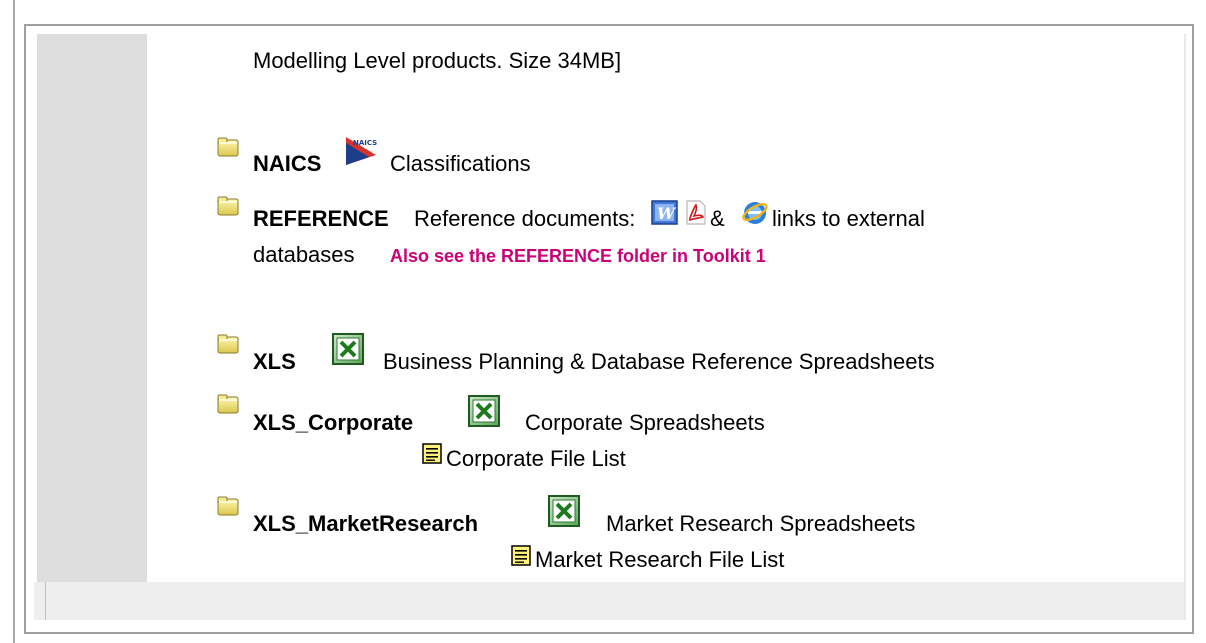  Describe the element at coordinates (525, 218) in the screenshot. I see `reference-description: Reference documents:` at that location.